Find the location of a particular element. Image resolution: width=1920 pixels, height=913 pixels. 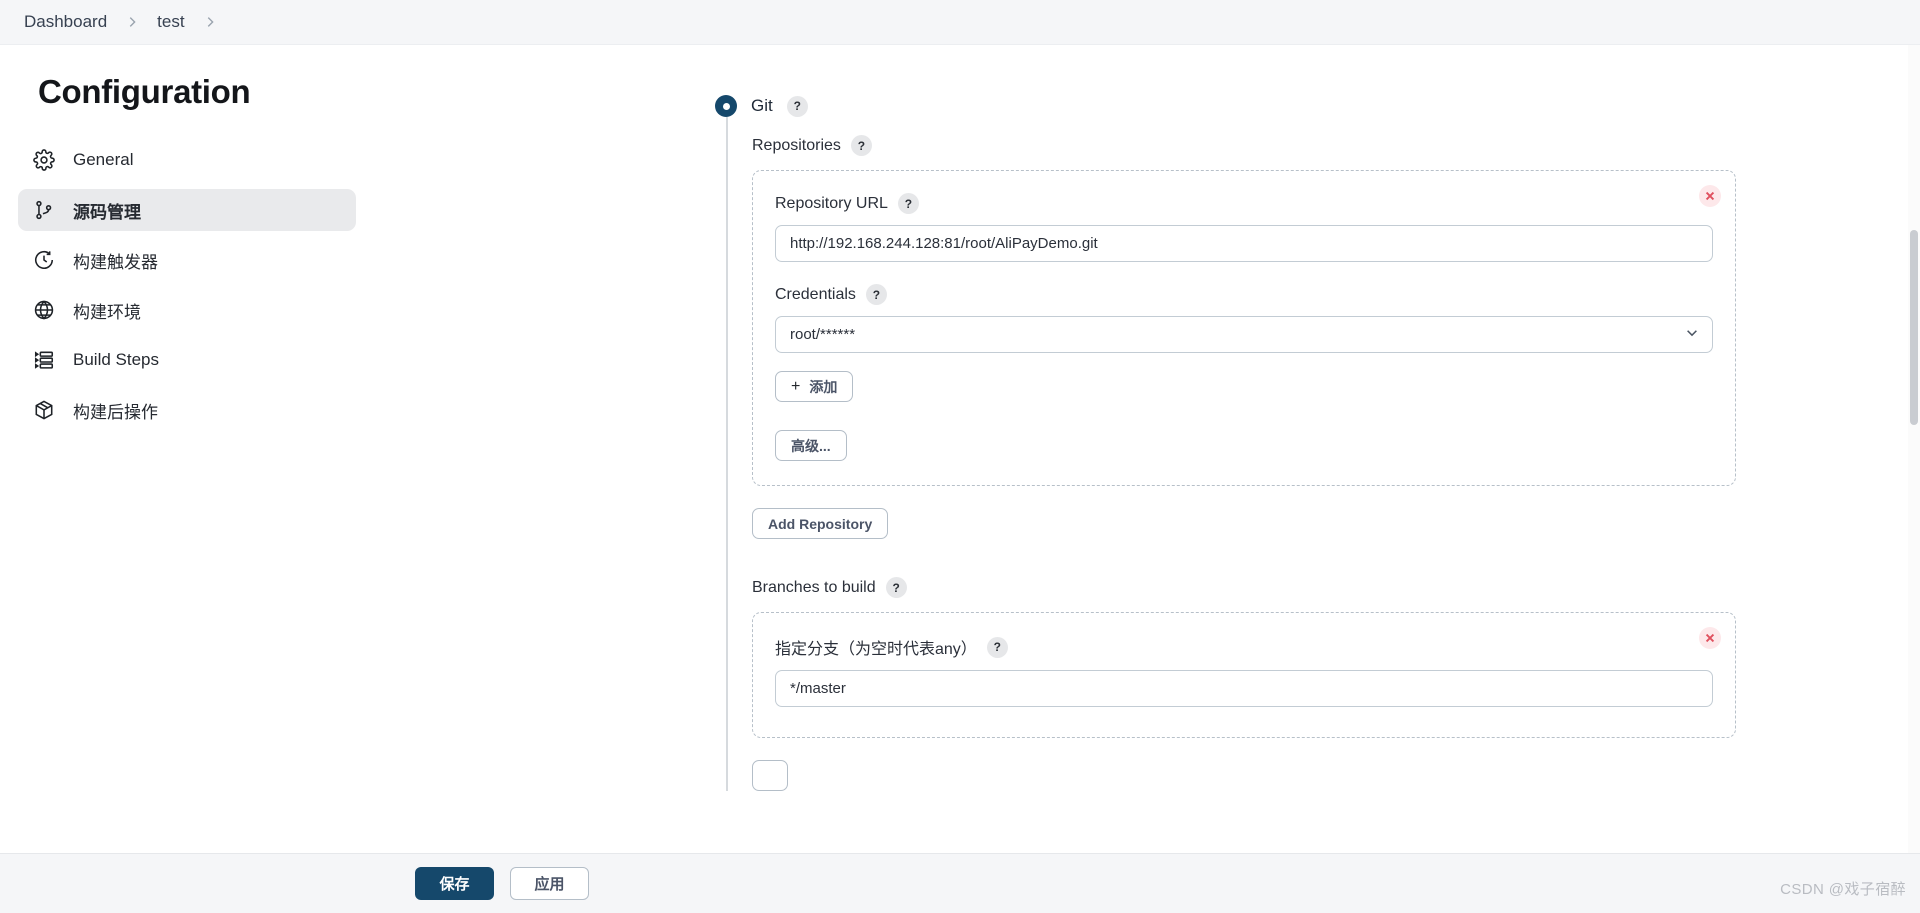

credentials-select-wrap is located at coordinates (1244, 334).